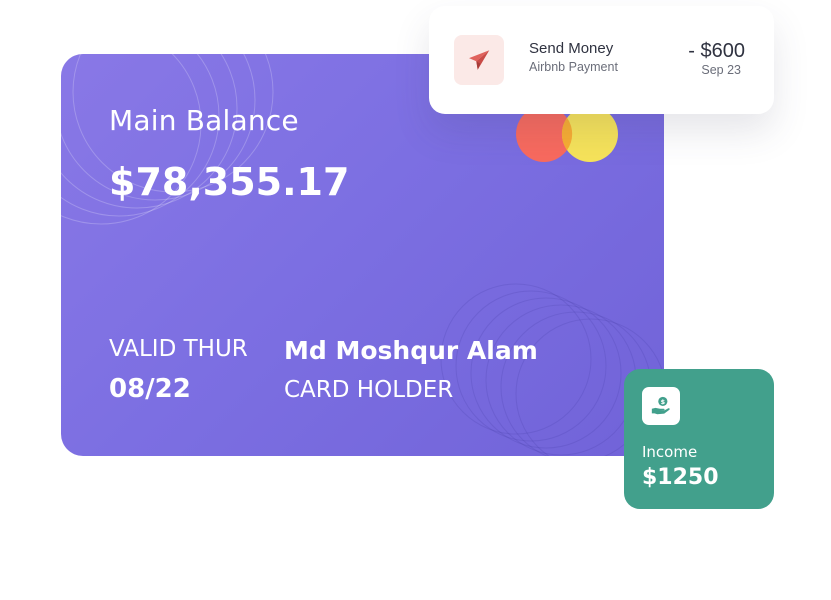 This screenshot has width=831, height=600. I want to click on valid-thru-label: VALID THUR, so click(178, 349).